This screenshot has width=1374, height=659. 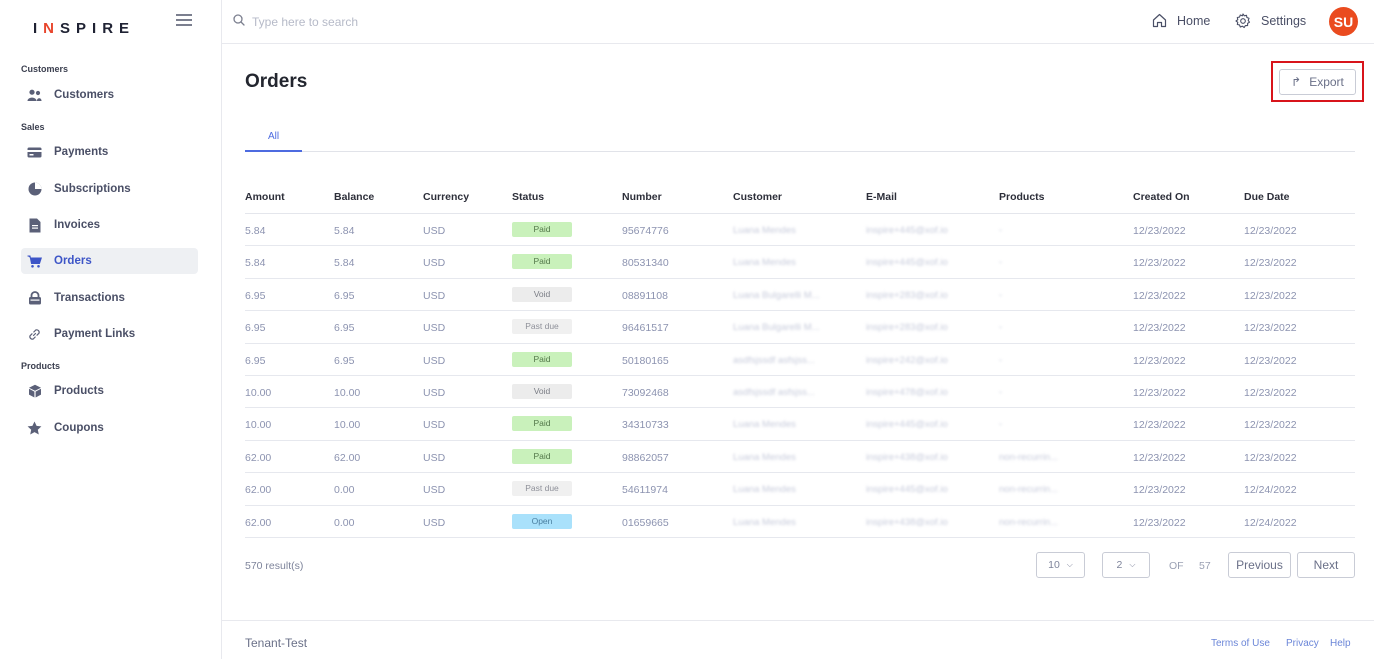 What do you see at coordinates (1302, 643) in the screenshot?
I see `privacy-link: Privacy` at bounding box center [1302, 643].